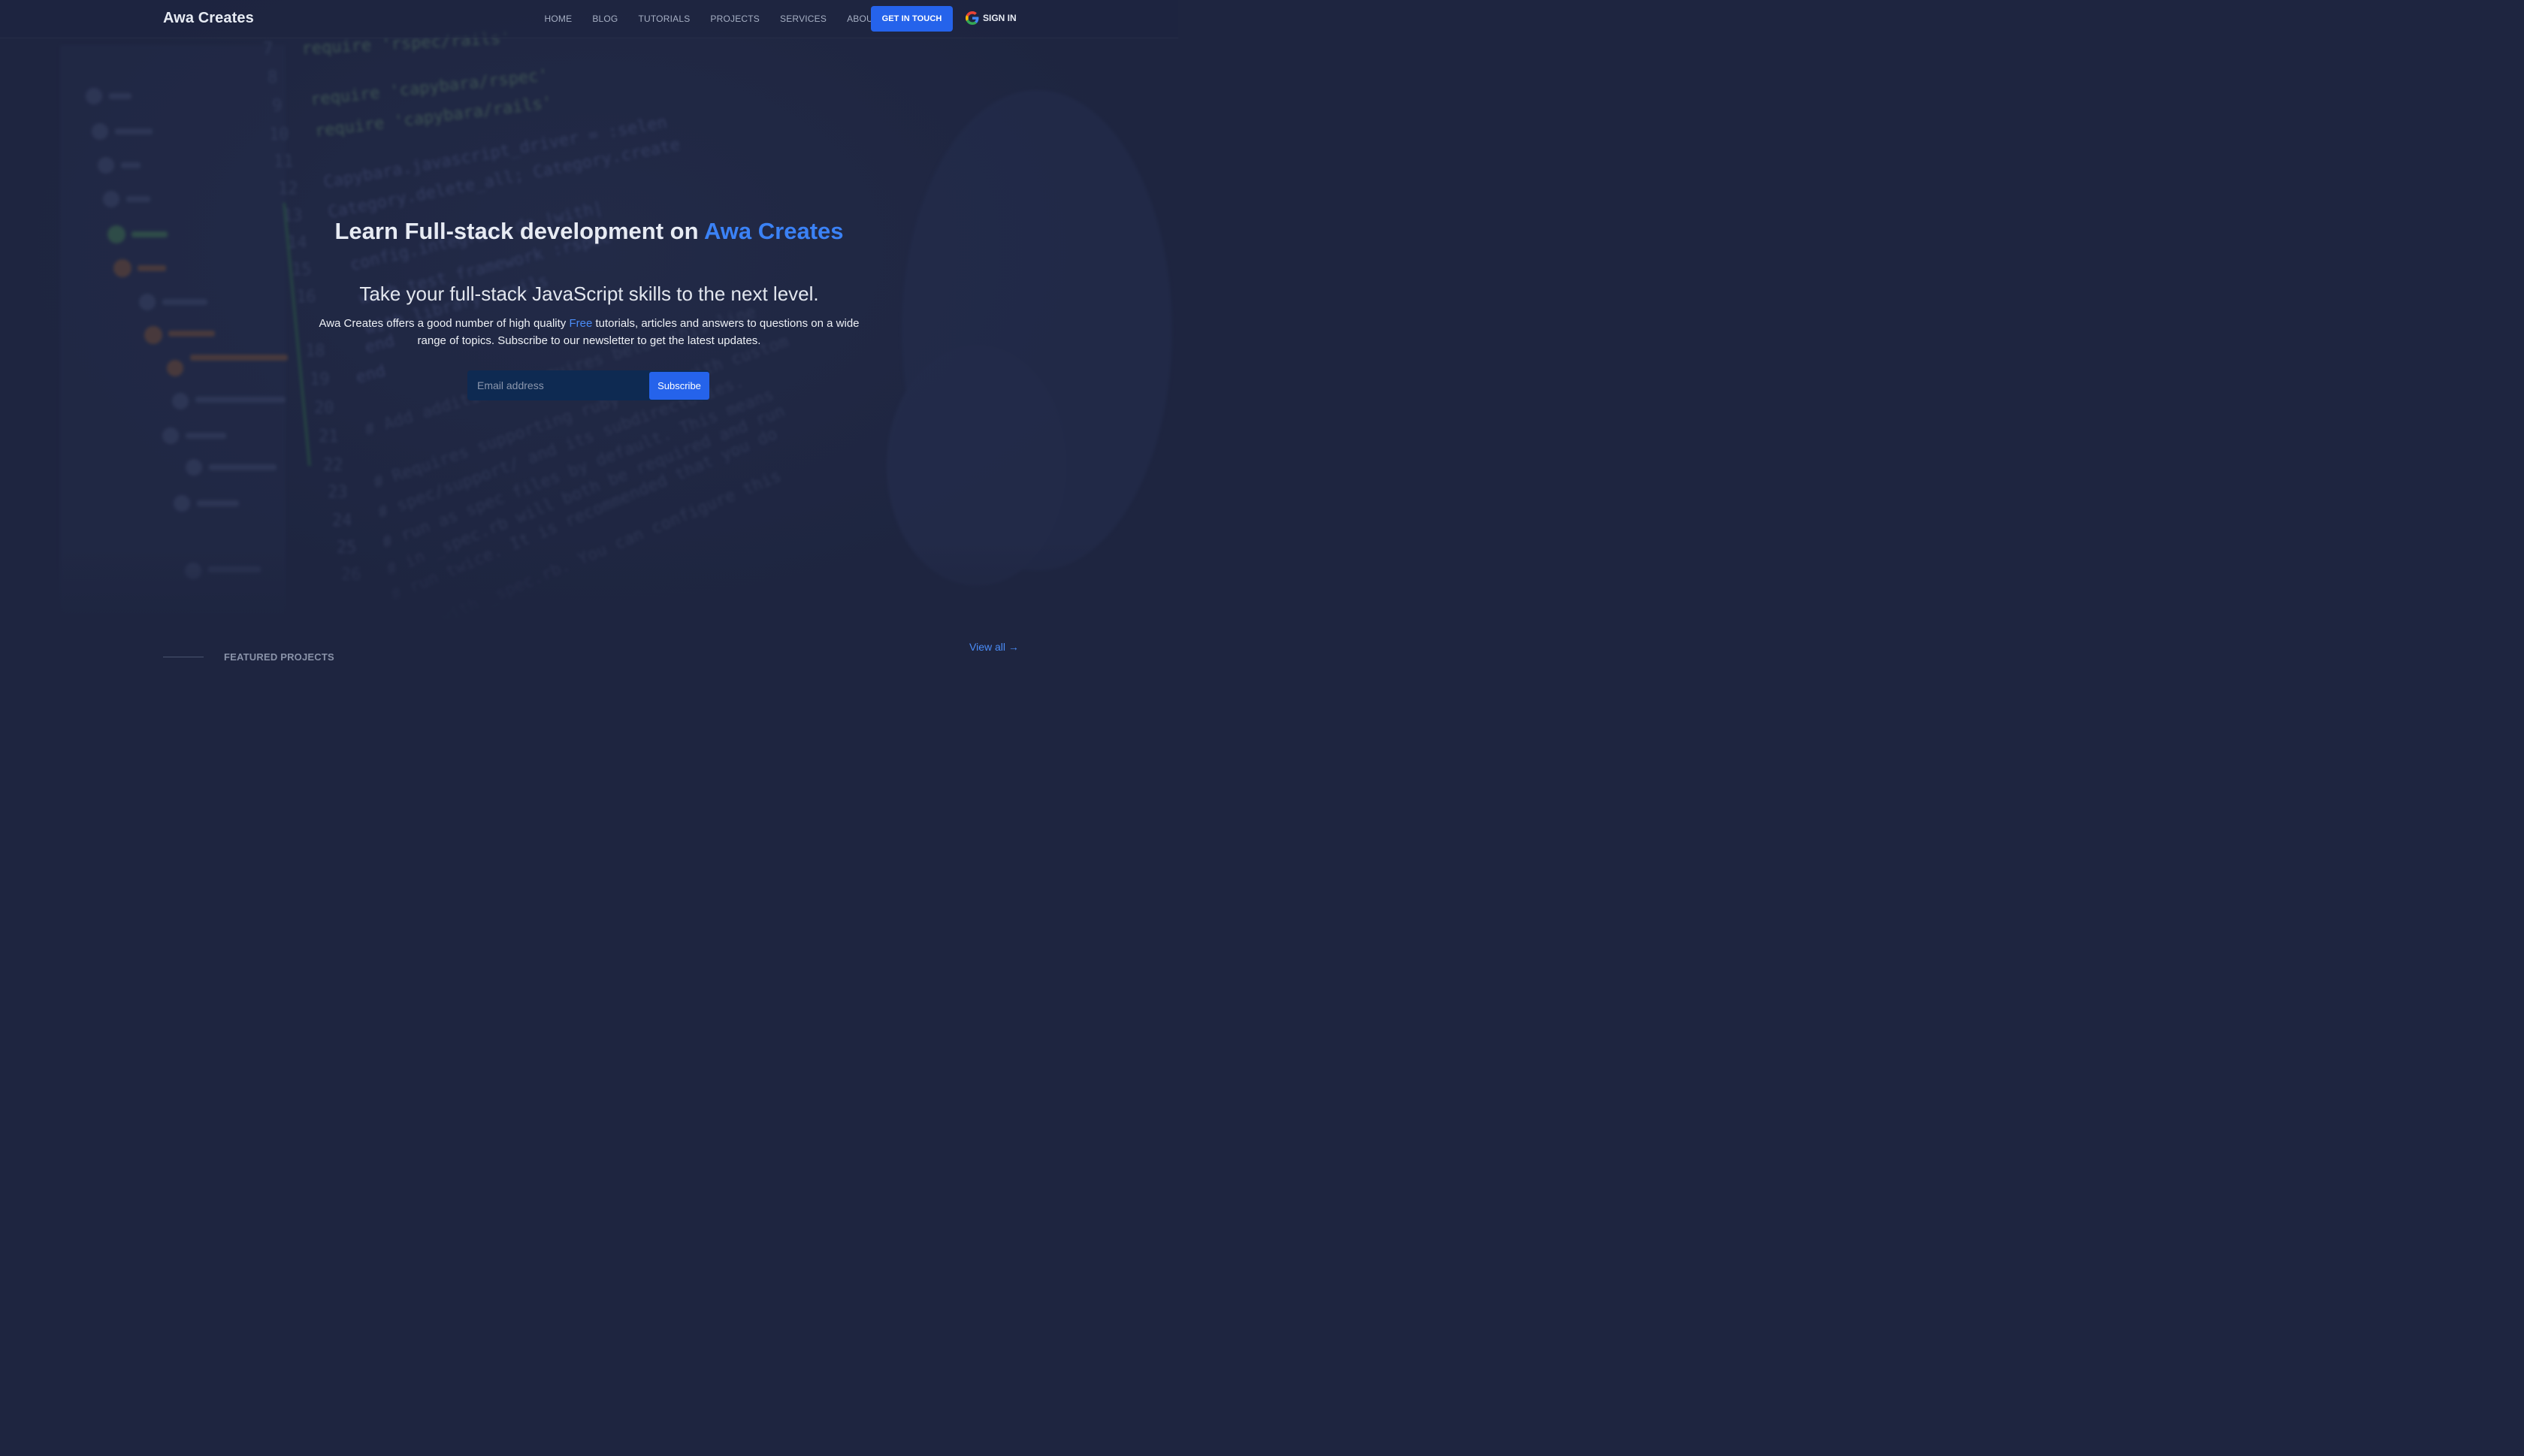 The height and width of the screenshot is (1456, 2524). I want to click on nav-home: HOME, so click(558, 19).